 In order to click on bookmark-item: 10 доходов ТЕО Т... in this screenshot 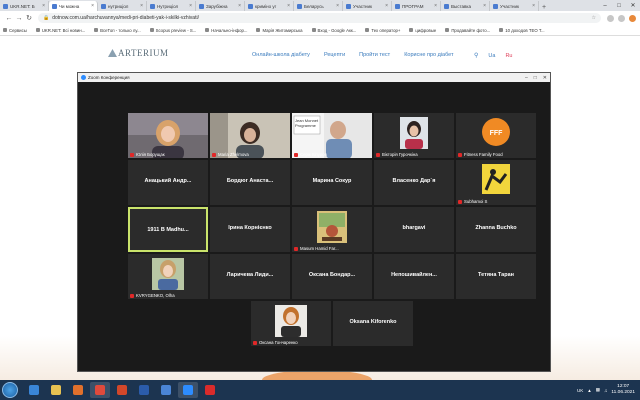, I will do `click(522, 30)`.